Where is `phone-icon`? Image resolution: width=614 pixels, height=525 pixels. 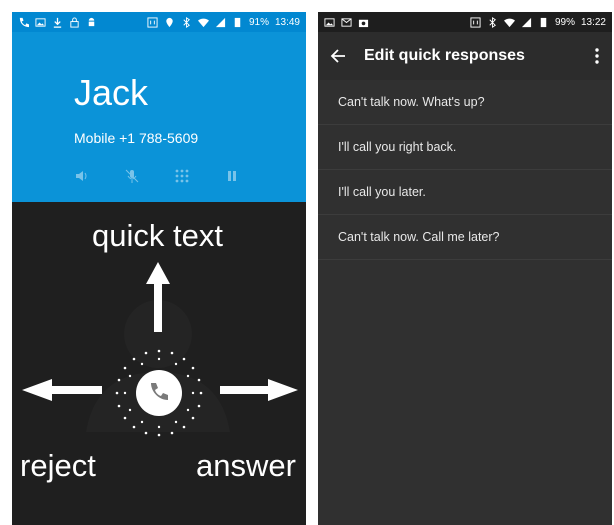 phone-icon is located at coordinates (24, 22).